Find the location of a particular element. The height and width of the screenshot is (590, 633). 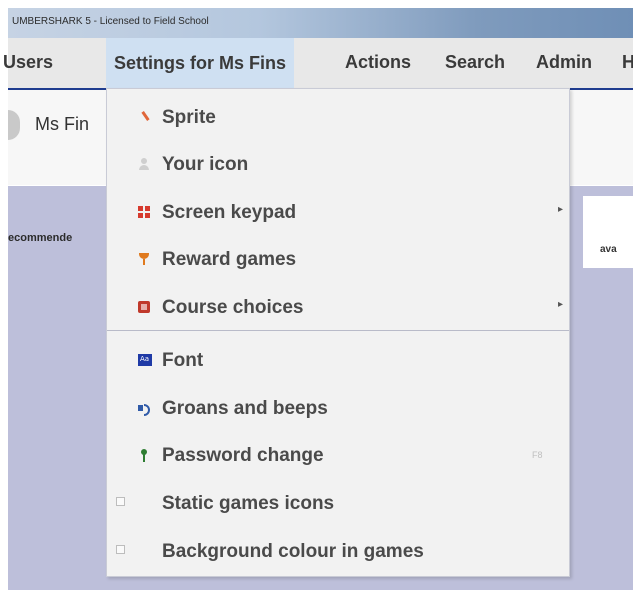

menu-option-label: Font is located at coordinates (183, 360).